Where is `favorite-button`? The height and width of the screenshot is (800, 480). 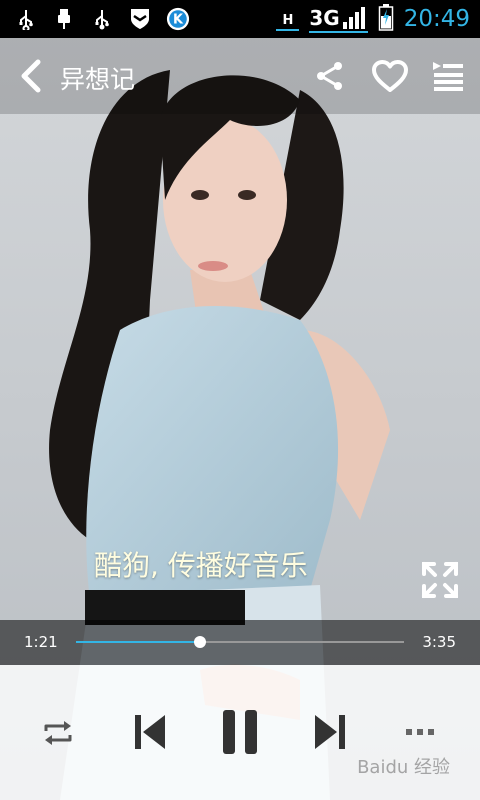 favorite-button is located at coordinates (390, 76).